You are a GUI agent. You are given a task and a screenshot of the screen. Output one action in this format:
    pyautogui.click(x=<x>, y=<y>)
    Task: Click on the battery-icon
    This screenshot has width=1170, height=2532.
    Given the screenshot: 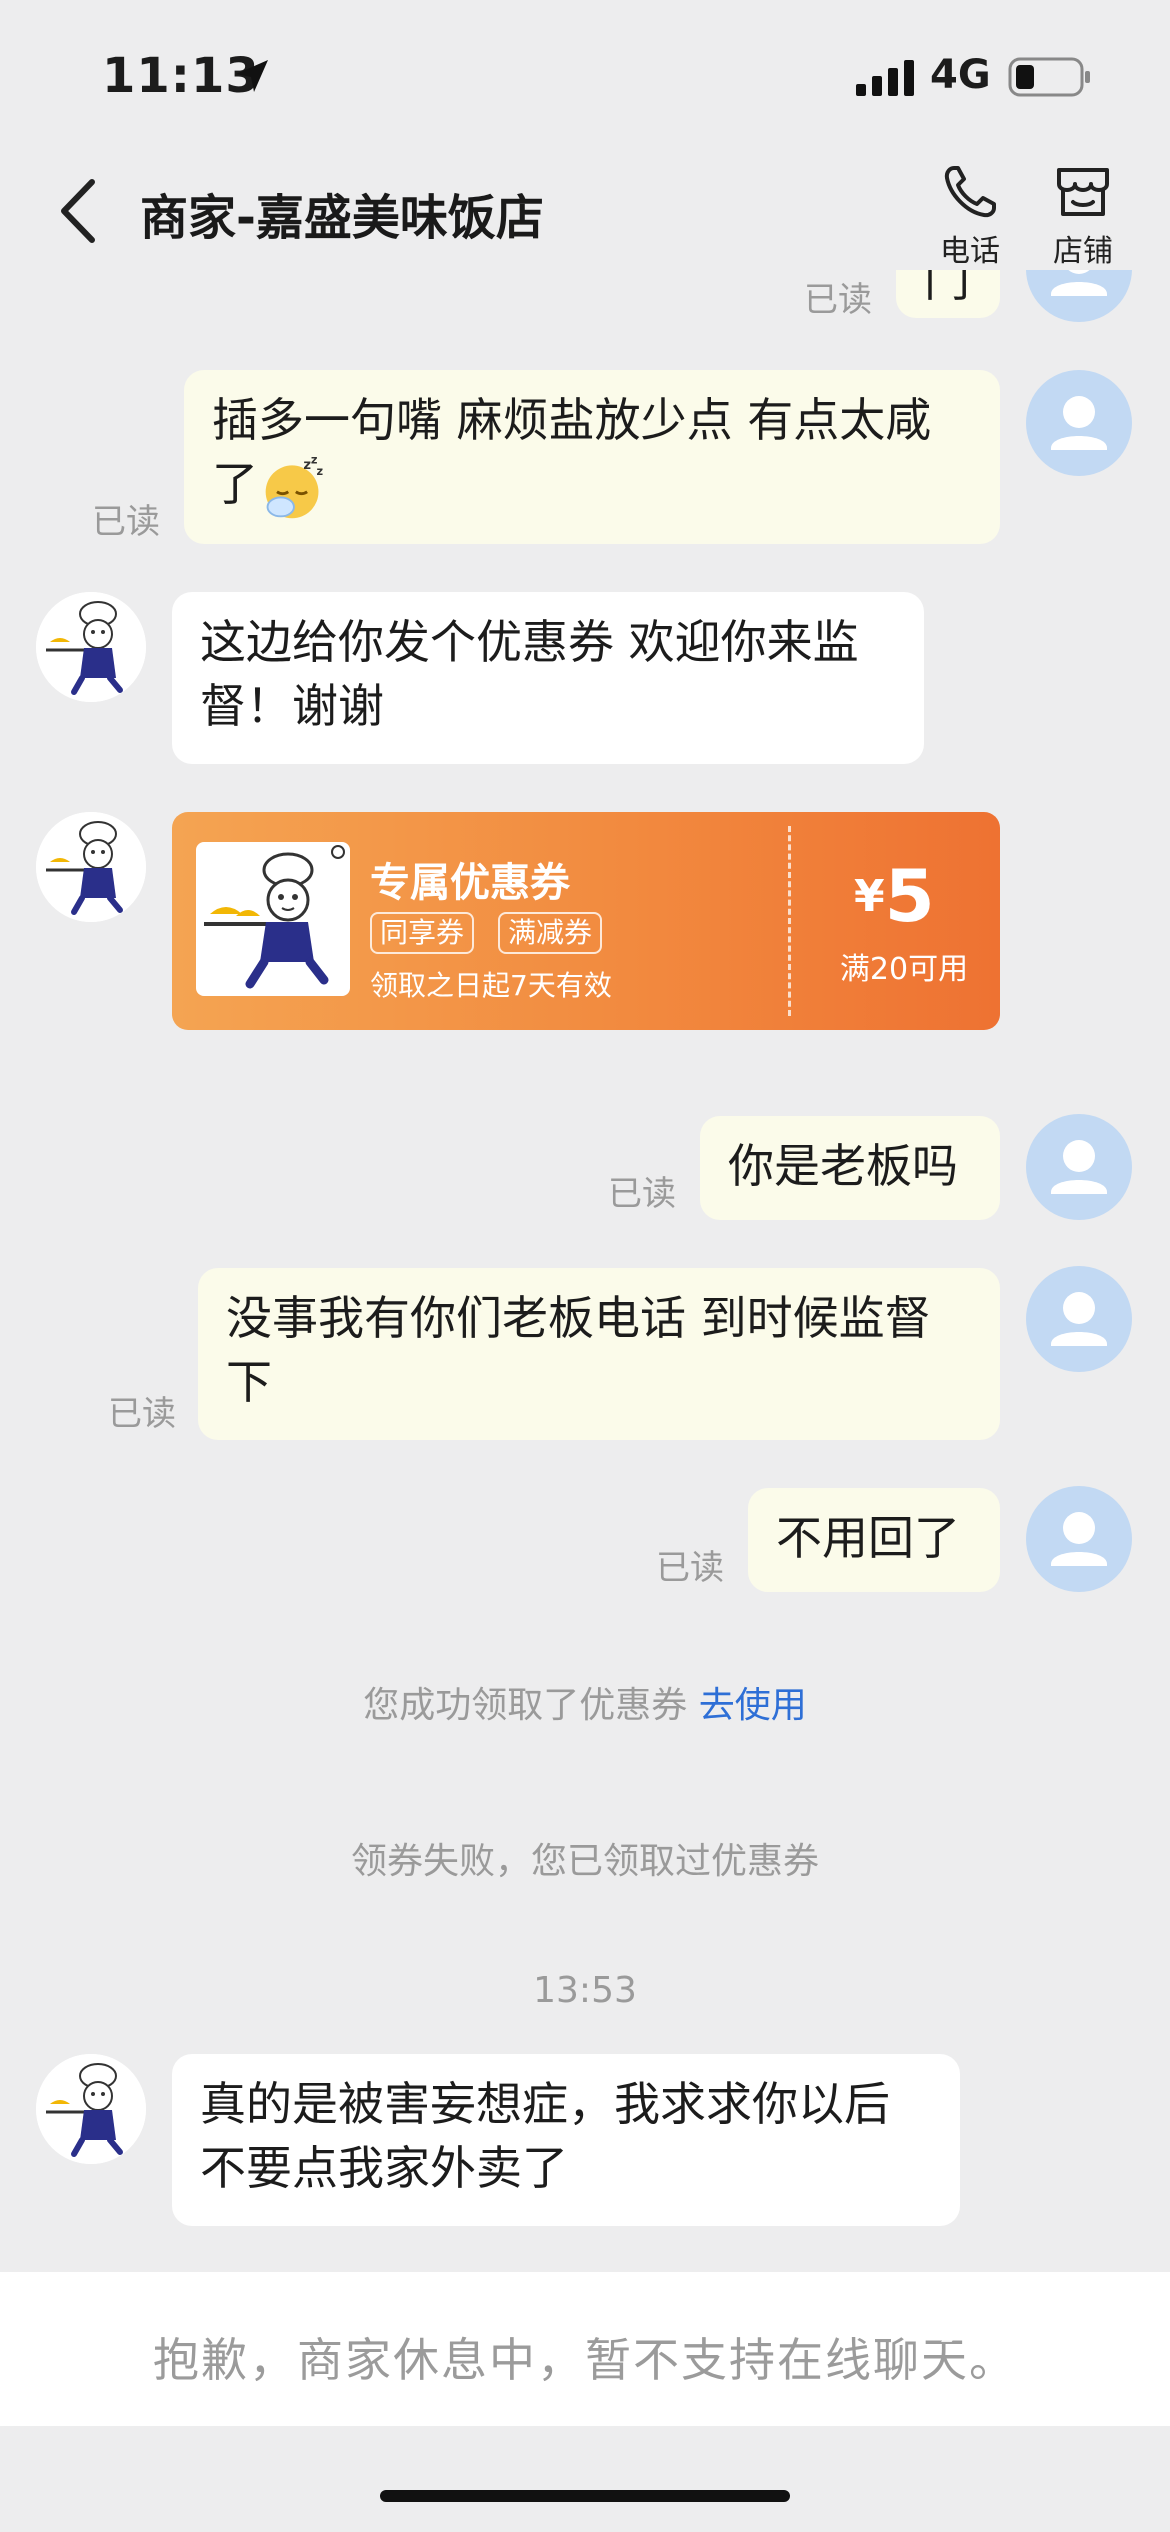 What is the action you would take?
    pyautogui.click(x=1049, y=77)
    